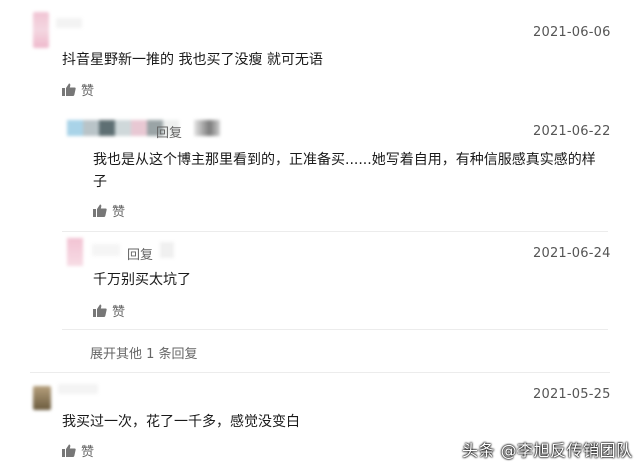  I want to click on reply-date: 2021-06-22, so click(572, 131).